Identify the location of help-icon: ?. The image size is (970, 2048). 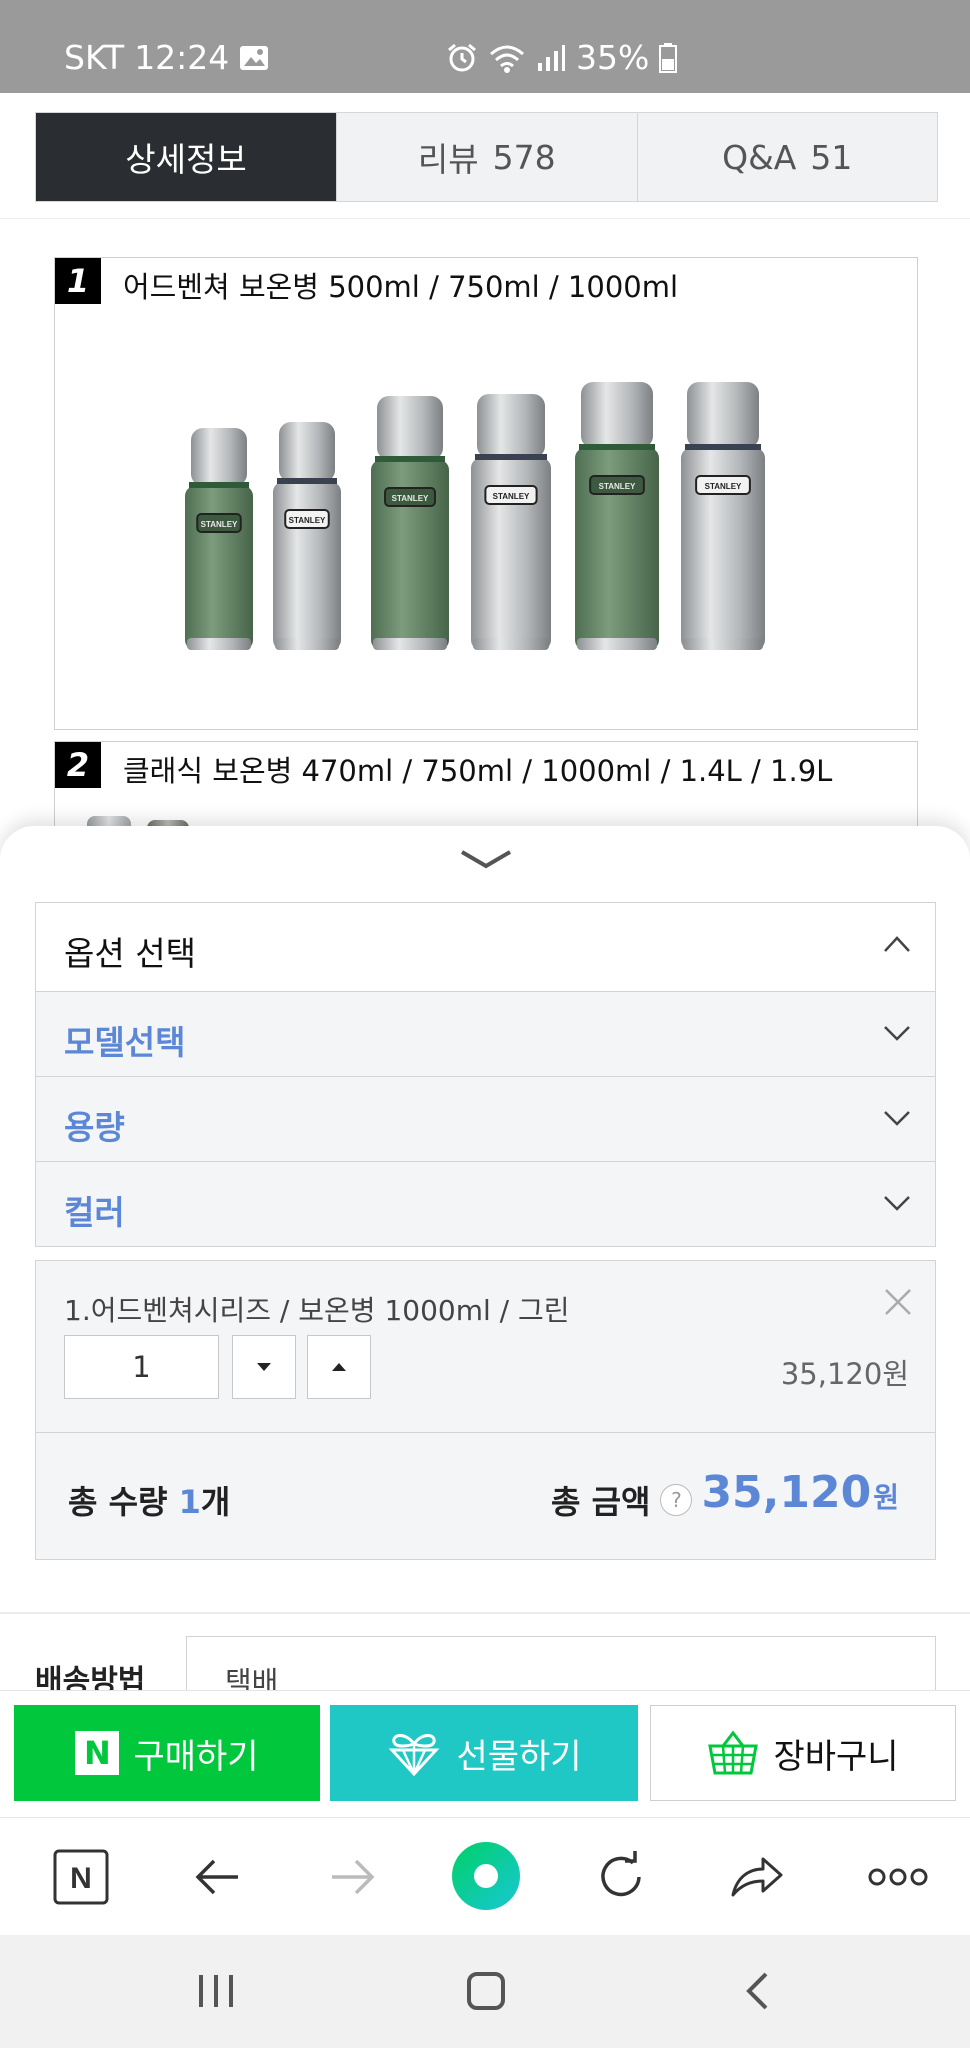
(676, 1500).